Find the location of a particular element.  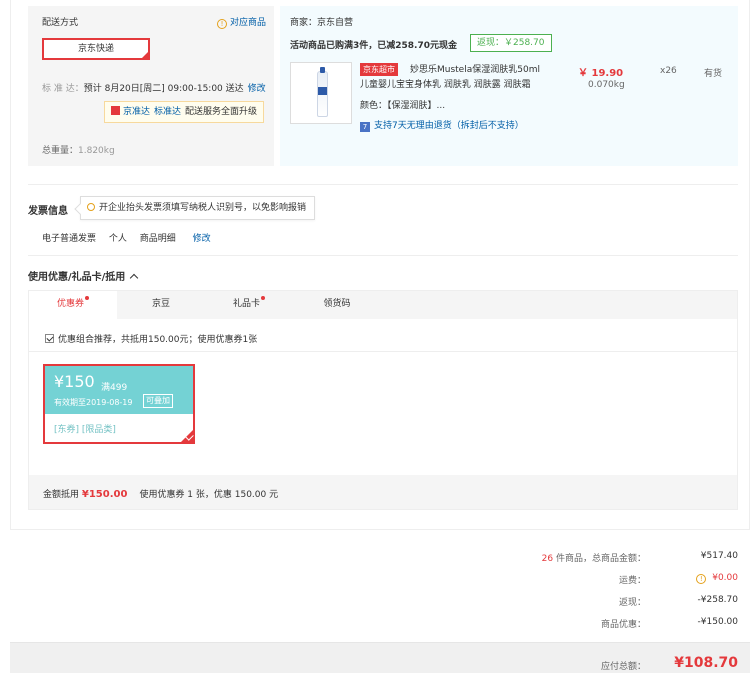

tab-redeem-code: 领货码 is located at coordinates (337, 305).